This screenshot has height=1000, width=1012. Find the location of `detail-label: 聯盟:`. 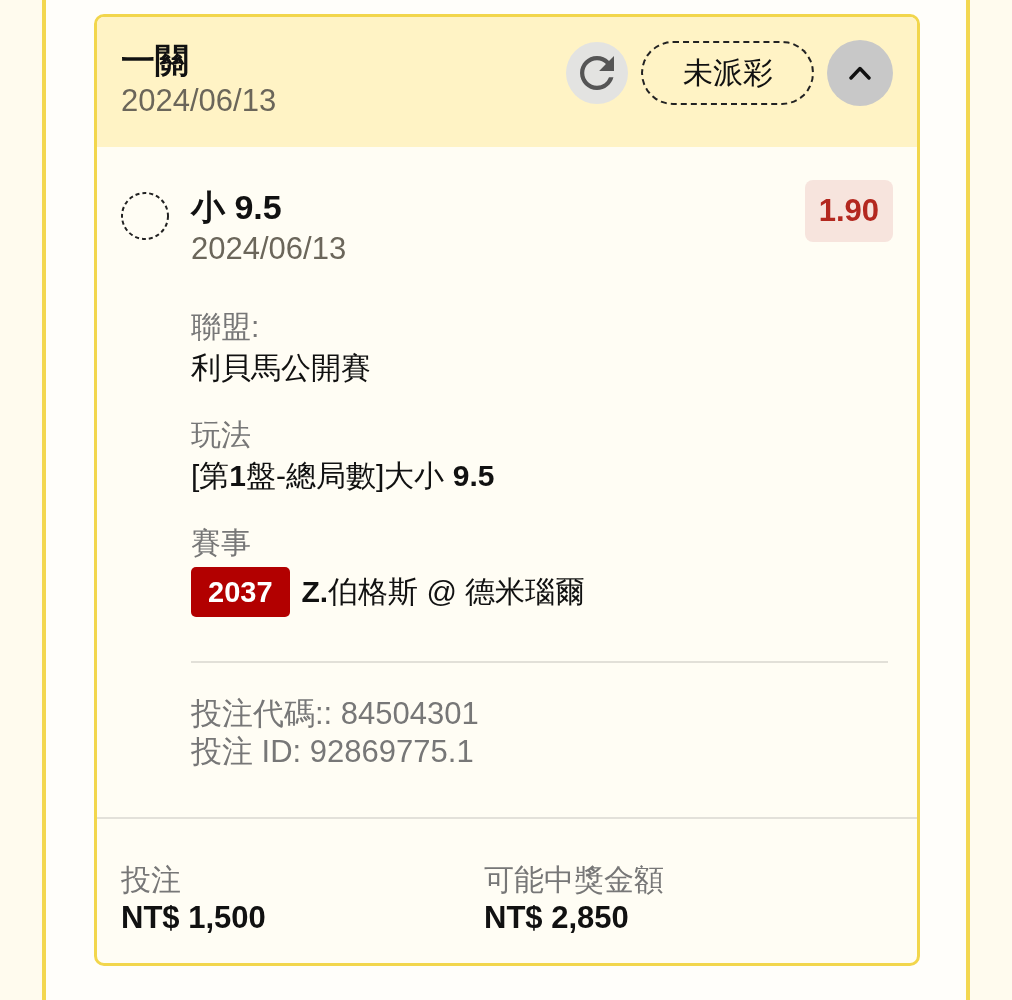

detail-label: 聯盟: is located at coordinates (226, 327).